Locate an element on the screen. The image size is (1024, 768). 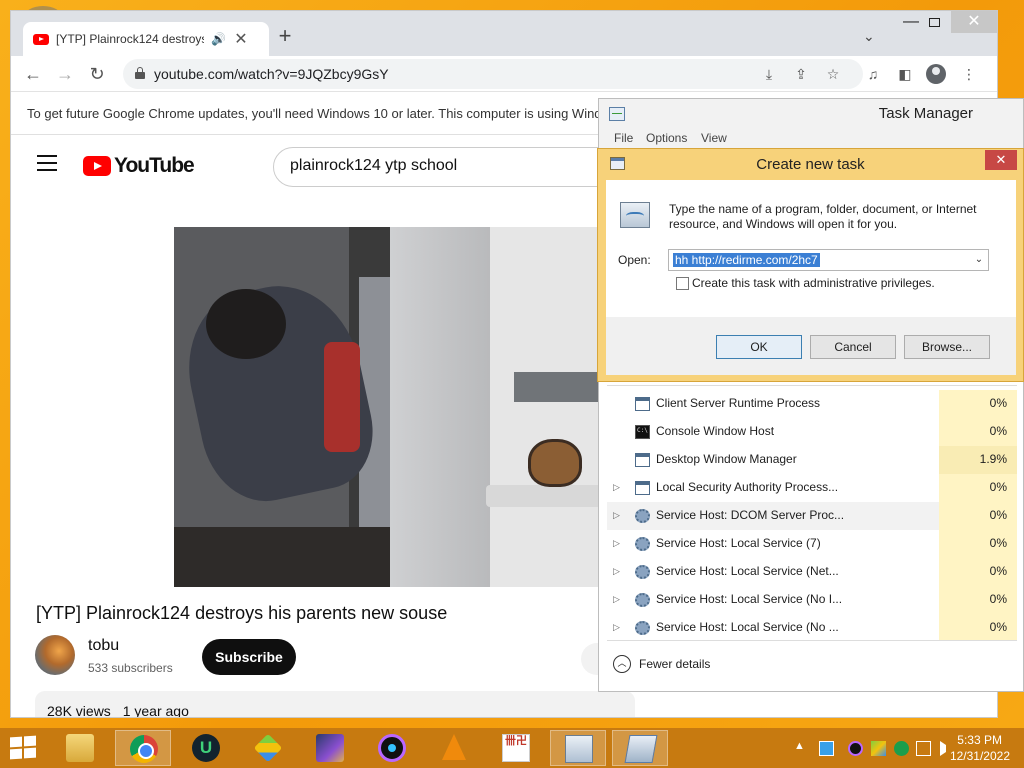
install-app-icon: ⤓ is located at coordinates (769, 74).